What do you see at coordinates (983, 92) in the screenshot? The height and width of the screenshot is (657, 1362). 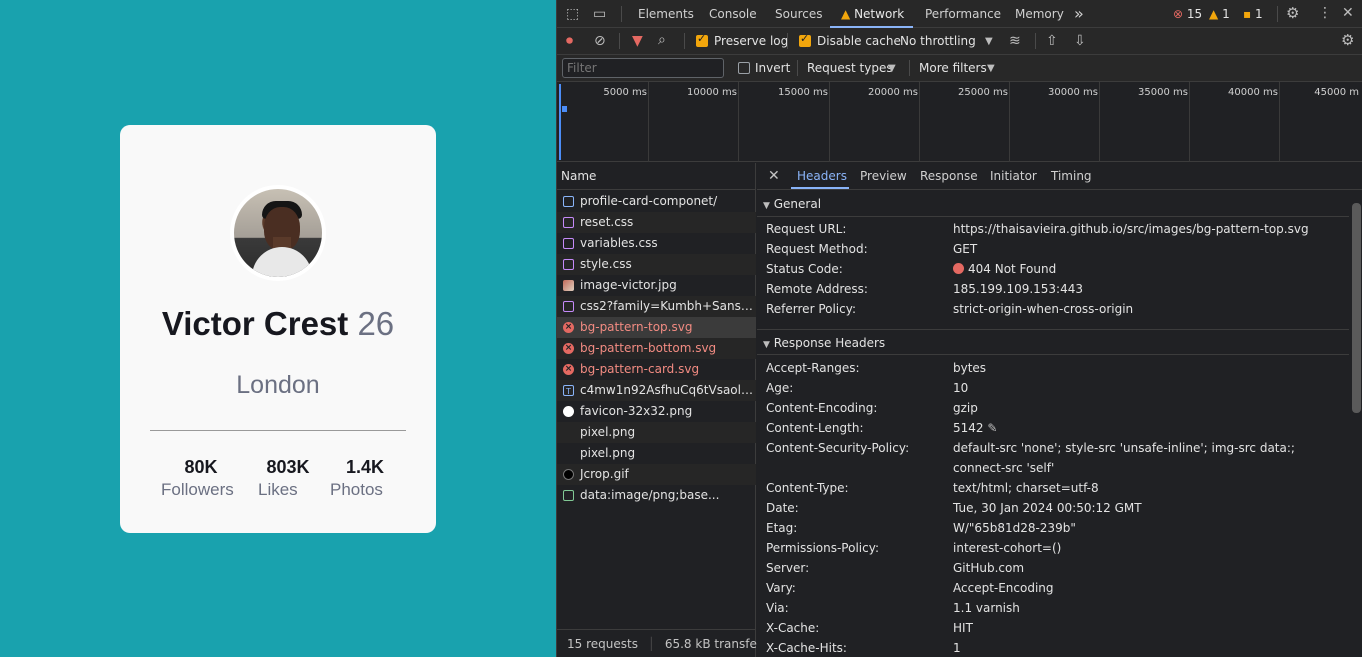 I see `timeline-tick-label: 25000 ms` at bounding box center [983, 92].